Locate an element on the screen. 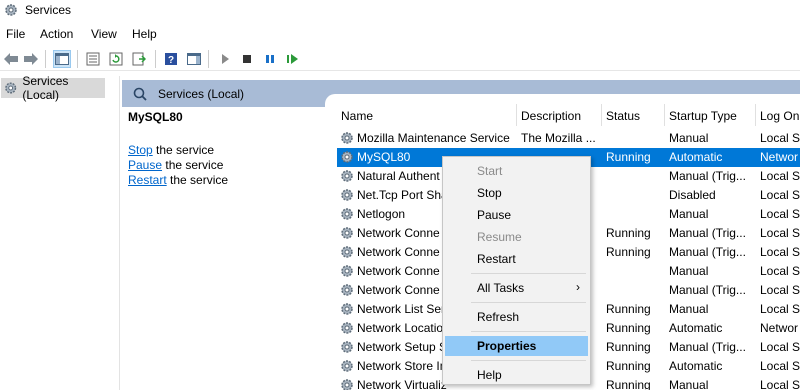 The image size is (800, 390). menu-item-start: Start is located at coordinates (516, 171).